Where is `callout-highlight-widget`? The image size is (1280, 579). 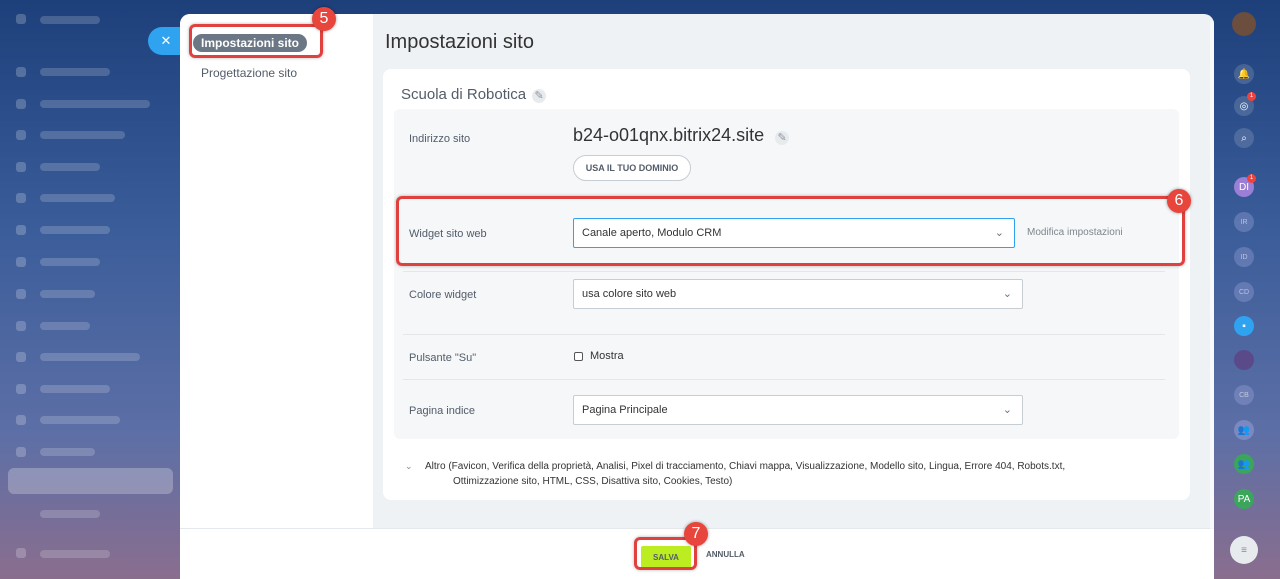 callout-highlight-widget is located at coordinates (790, 231).